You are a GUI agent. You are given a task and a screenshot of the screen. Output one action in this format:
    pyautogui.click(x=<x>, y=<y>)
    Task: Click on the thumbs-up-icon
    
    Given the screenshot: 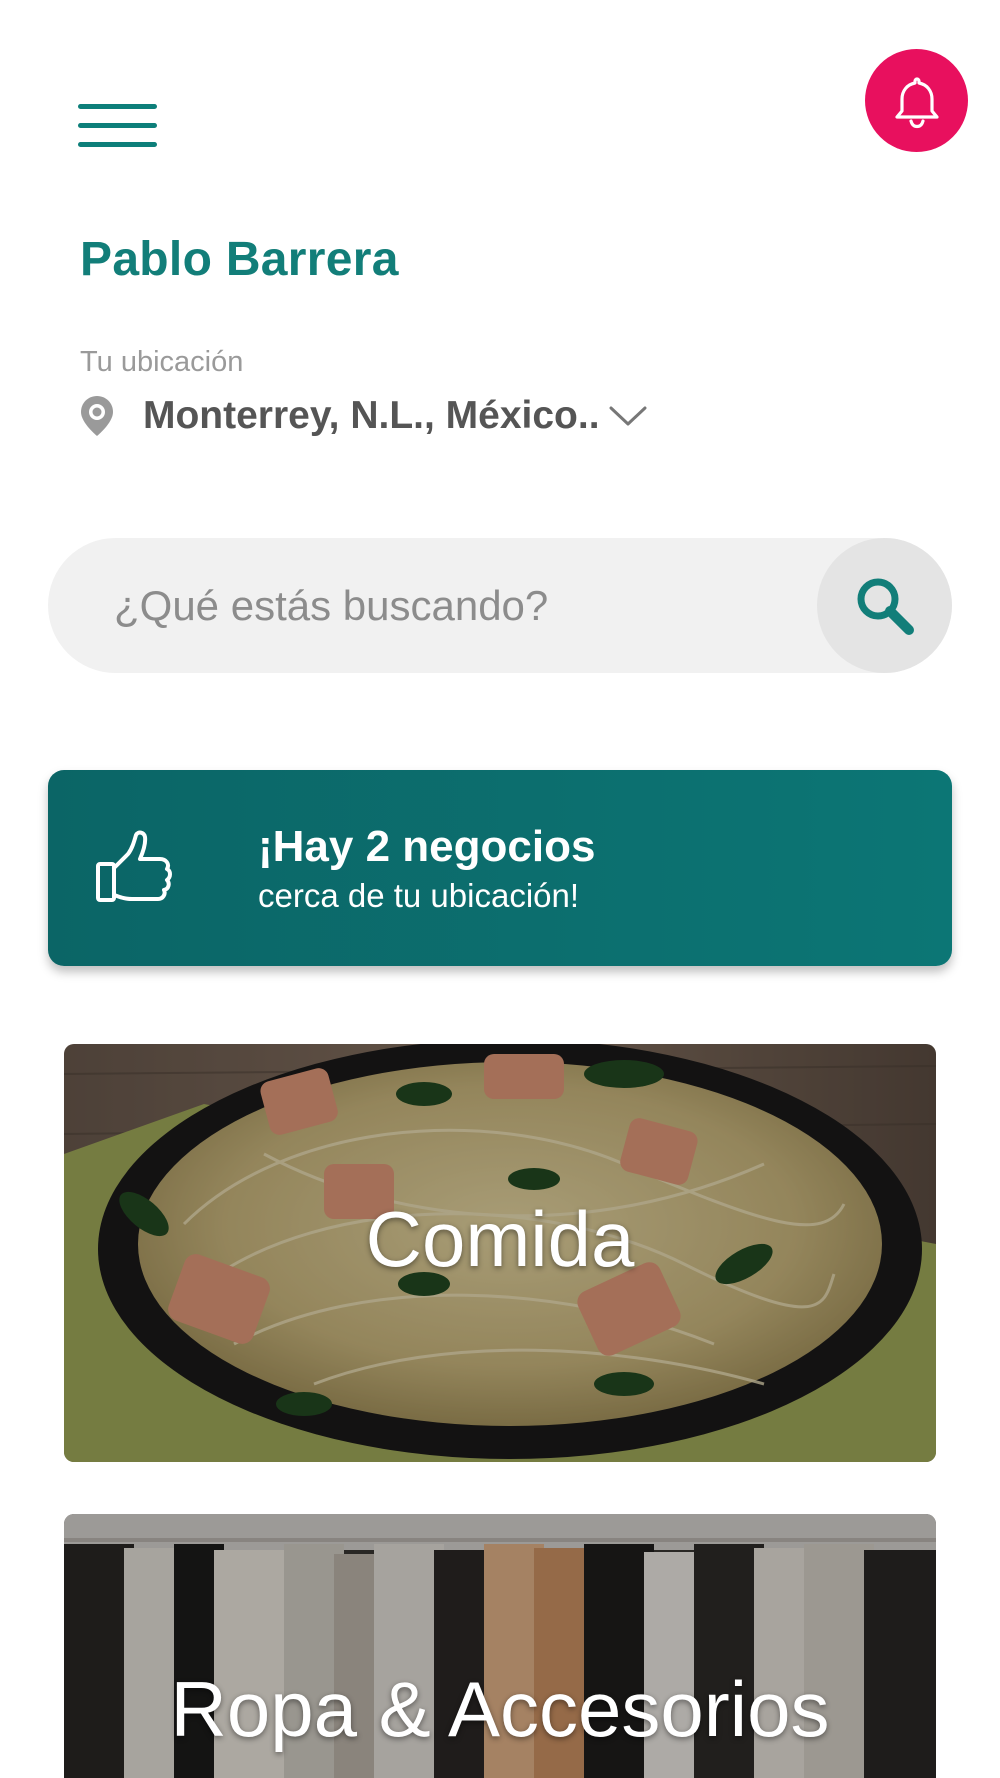 What is the action you would take?
    pyautogui.click(x=134, y=866)
    